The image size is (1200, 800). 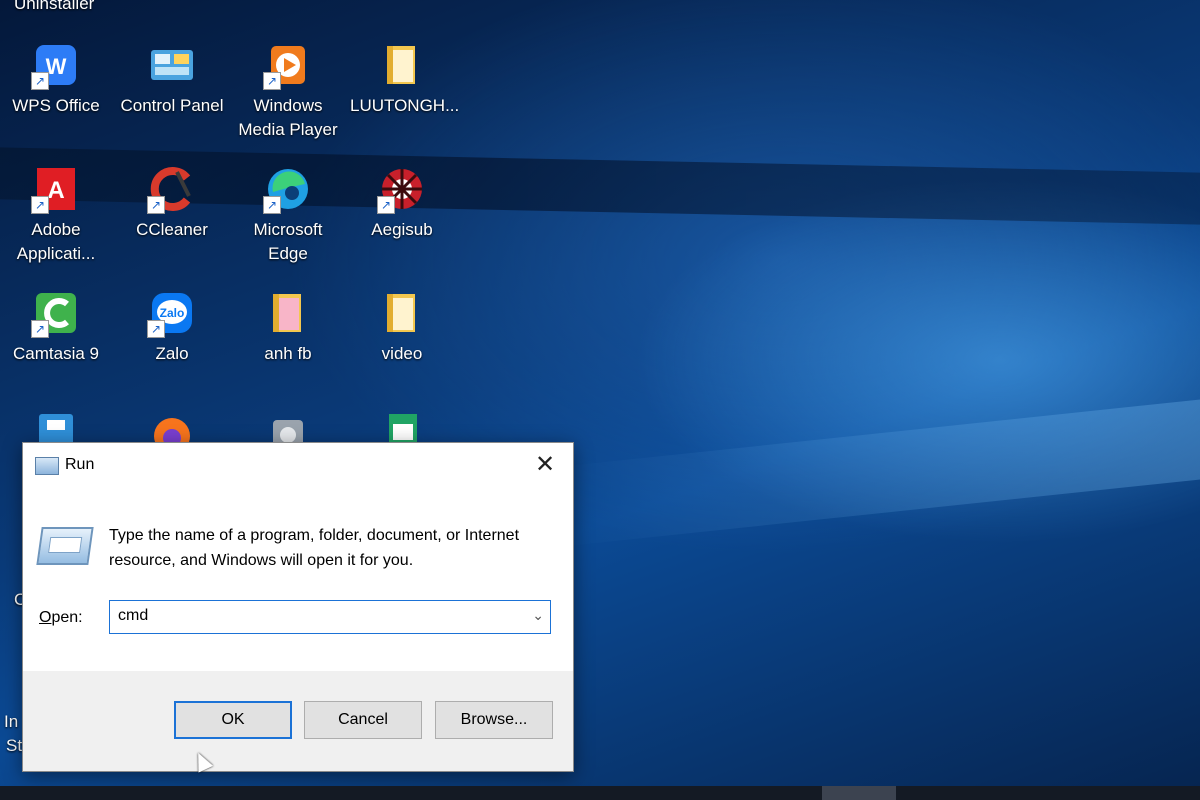 I want to click on desktop-icon-label: anh fb, so click(x=288, y=353).